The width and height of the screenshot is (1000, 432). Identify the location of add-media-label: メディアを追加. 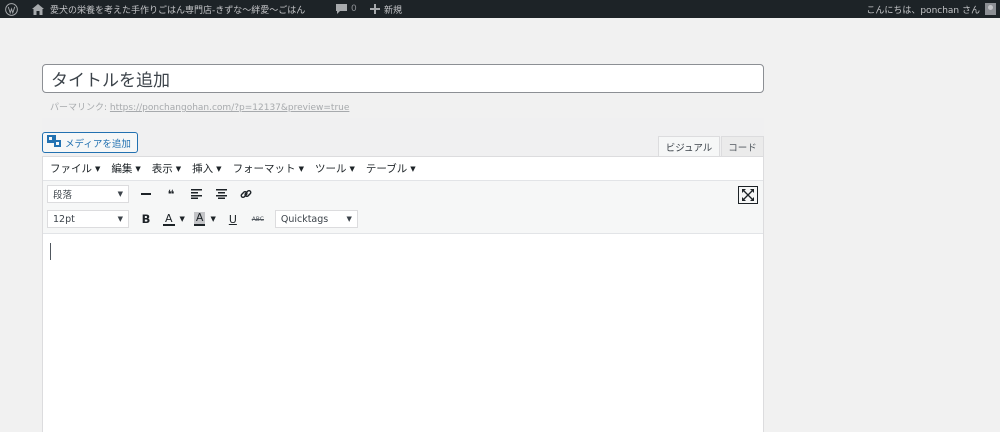
(98, 144).